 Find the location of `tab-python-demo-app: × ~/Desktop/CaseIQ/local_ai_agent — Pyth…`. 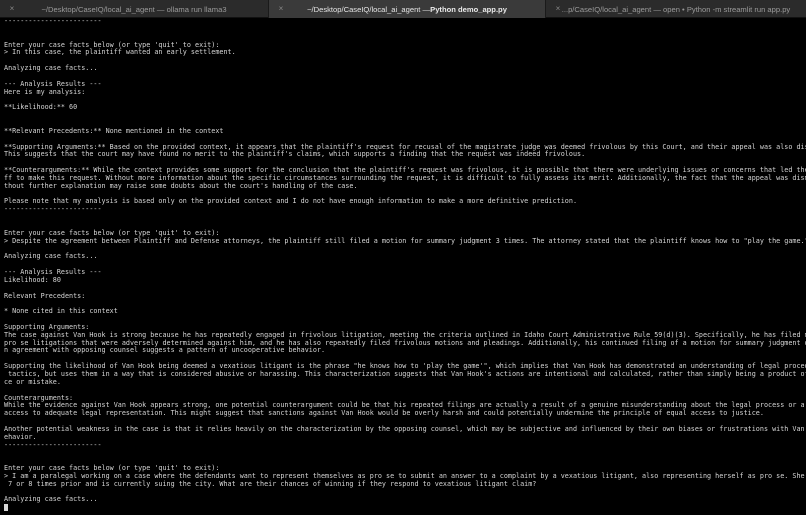

tab-python-demo-app: × ~/Desktop/CaseIQ/local_ai_agent — Pyth… is located at coordinates (407, 9).